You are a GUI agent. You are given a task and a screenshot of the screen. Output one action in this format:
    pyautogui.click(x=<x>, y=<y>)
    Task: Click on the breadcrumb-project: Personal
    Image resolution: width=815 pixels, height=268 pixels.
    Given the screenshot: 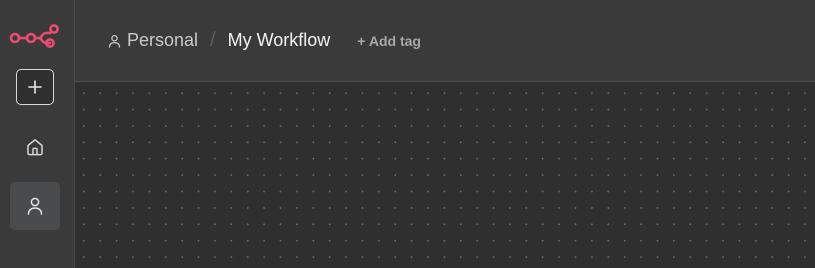 What is the action you would take?
    pyautogui.click(x=153, y=40)
    